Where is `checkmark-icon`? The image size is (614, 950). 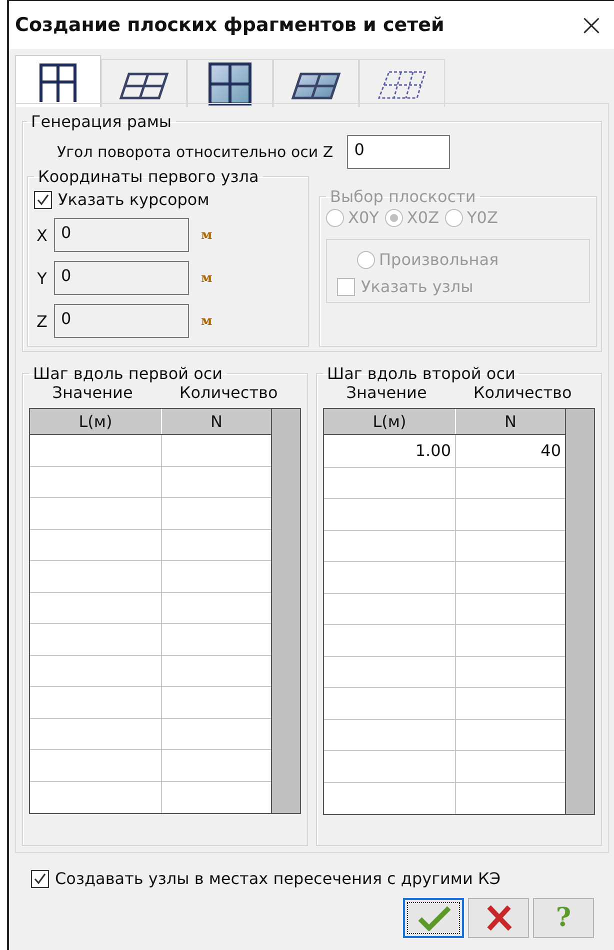
checkmark-icon is located at coordinates (433, 918).